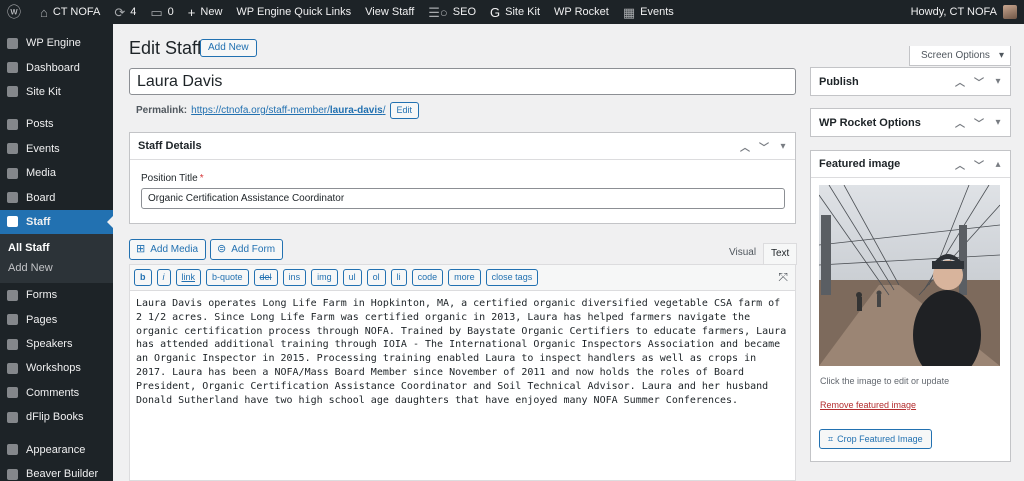  I want to click on menu-item-beaver-builder: Beaver Builder, so click(56, 471).